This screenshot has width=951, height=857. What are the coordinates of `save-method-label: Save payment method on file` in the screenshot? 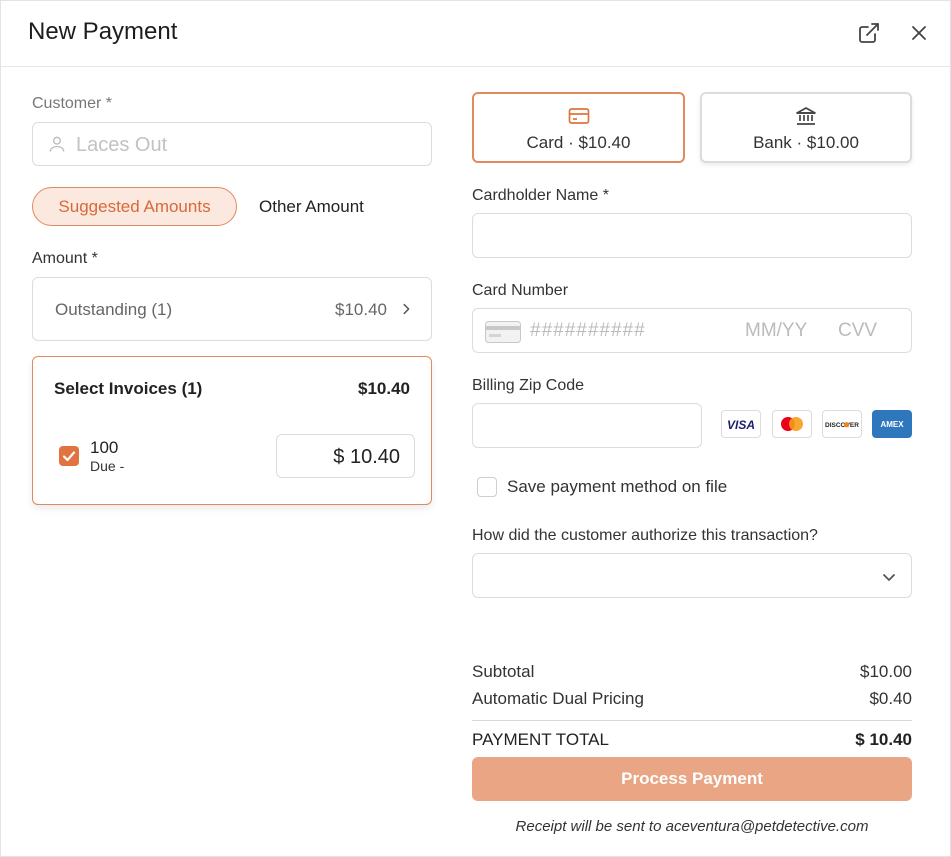 It's located at (617, 486).